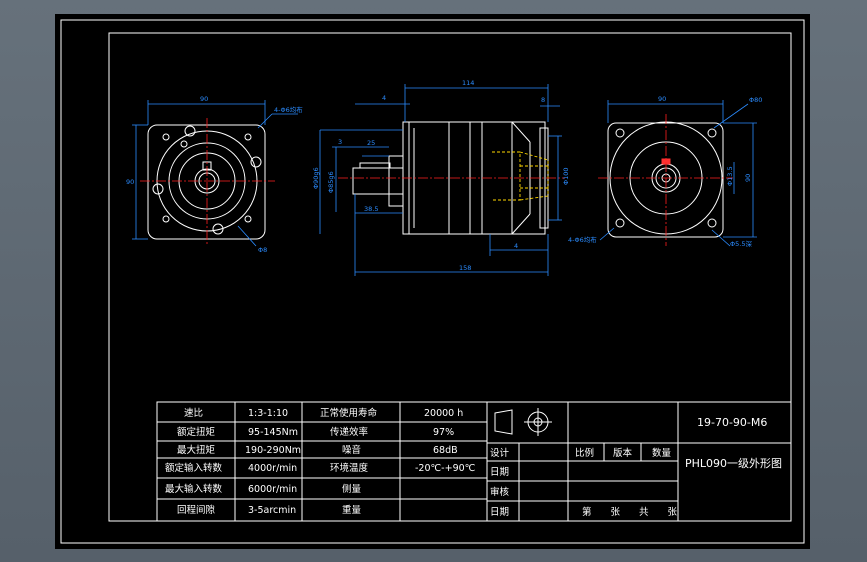 Image resolution: width=867 pixels, height=562 pixels. Describe the element at coordinates (755, 100) in the screenshot. I see `right-dia-top-label: Φ80` at that location.